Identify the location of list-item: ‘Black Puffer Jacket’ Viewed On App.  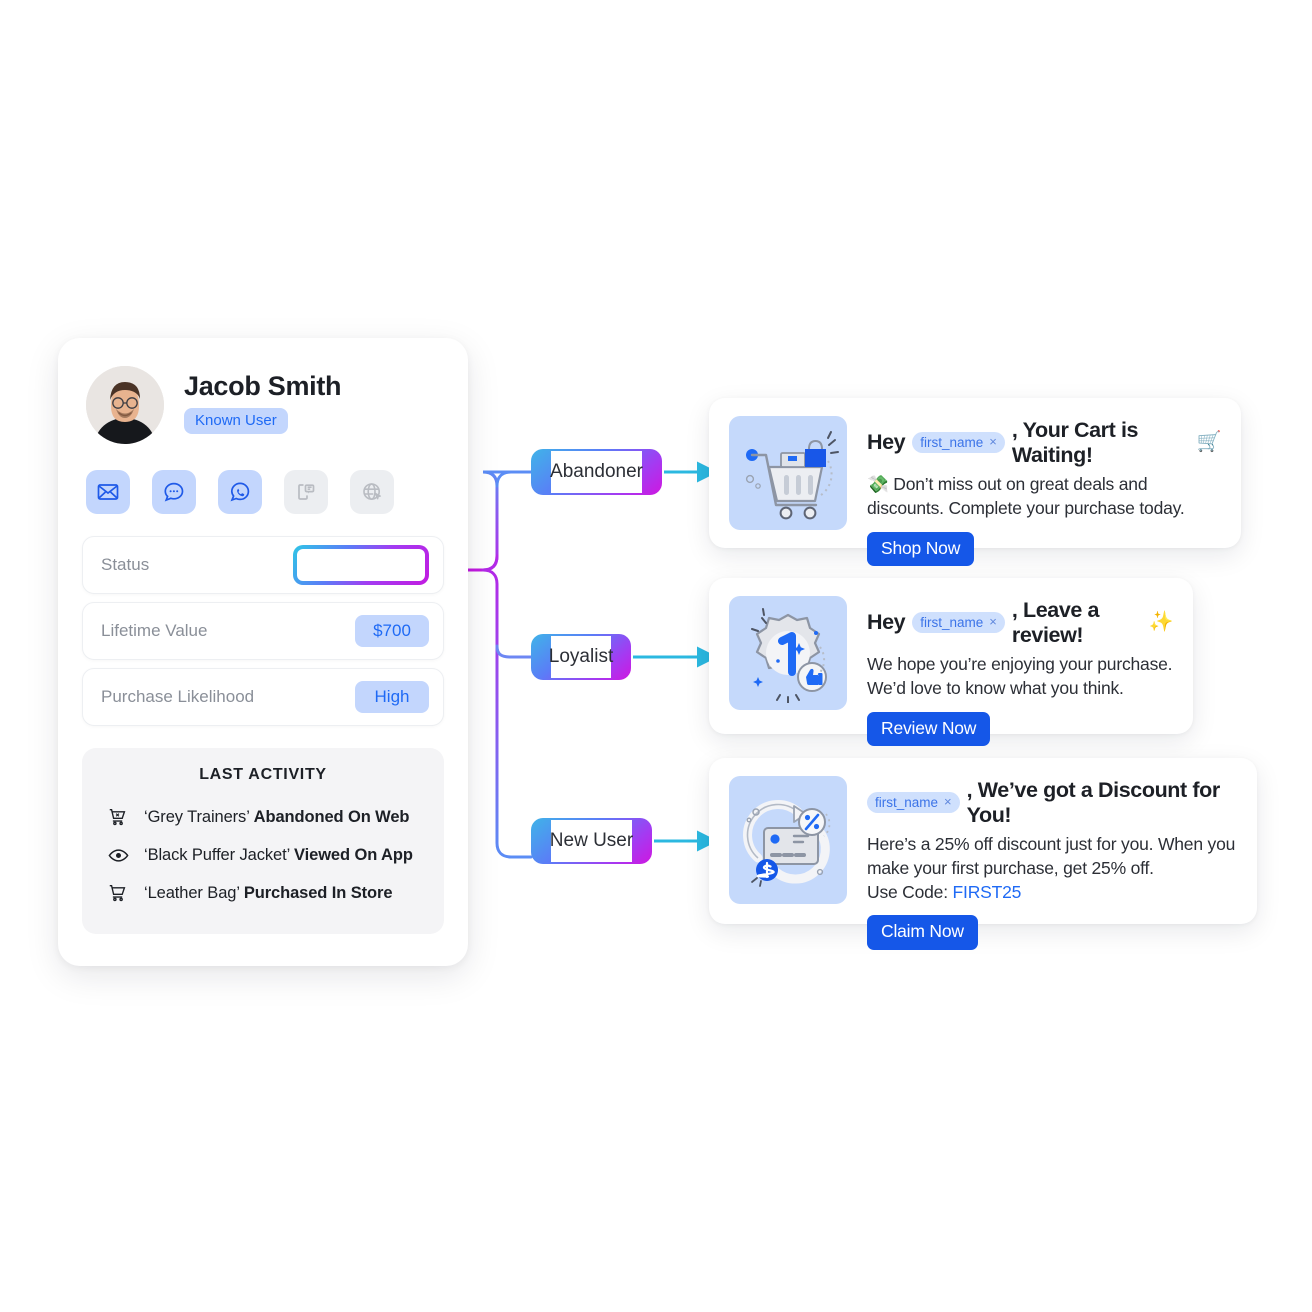
(263, 855).